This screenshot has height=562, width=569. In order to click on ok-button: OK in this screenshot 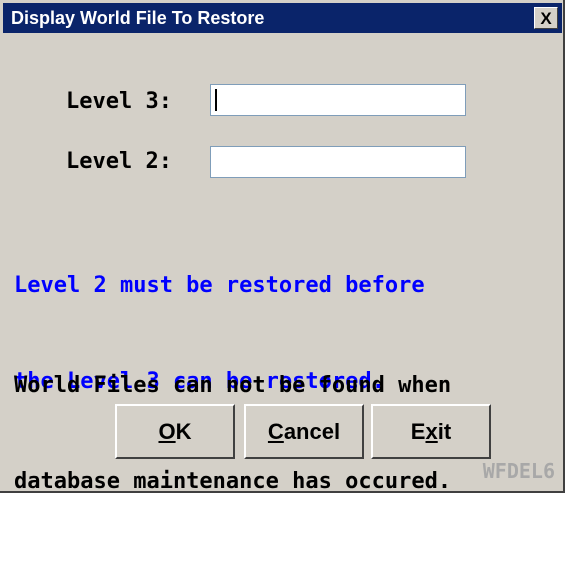, I will do `click(175, 431)`.